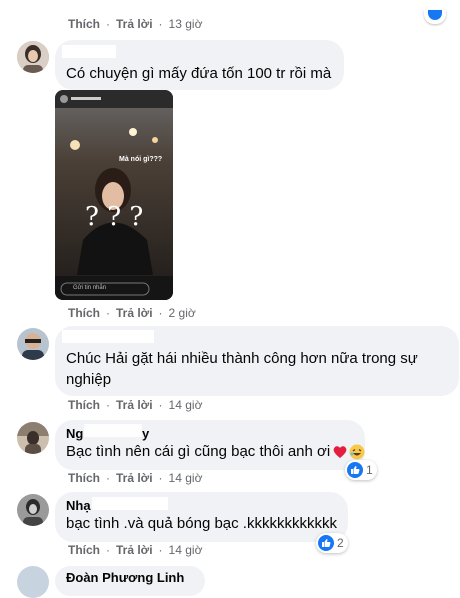  I want to click on reaction-badge-partial, so click(435, 17).